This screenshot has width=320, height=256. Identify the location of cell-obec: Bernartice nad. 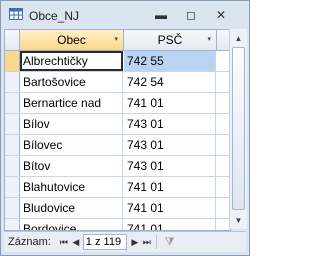
(71, 103).